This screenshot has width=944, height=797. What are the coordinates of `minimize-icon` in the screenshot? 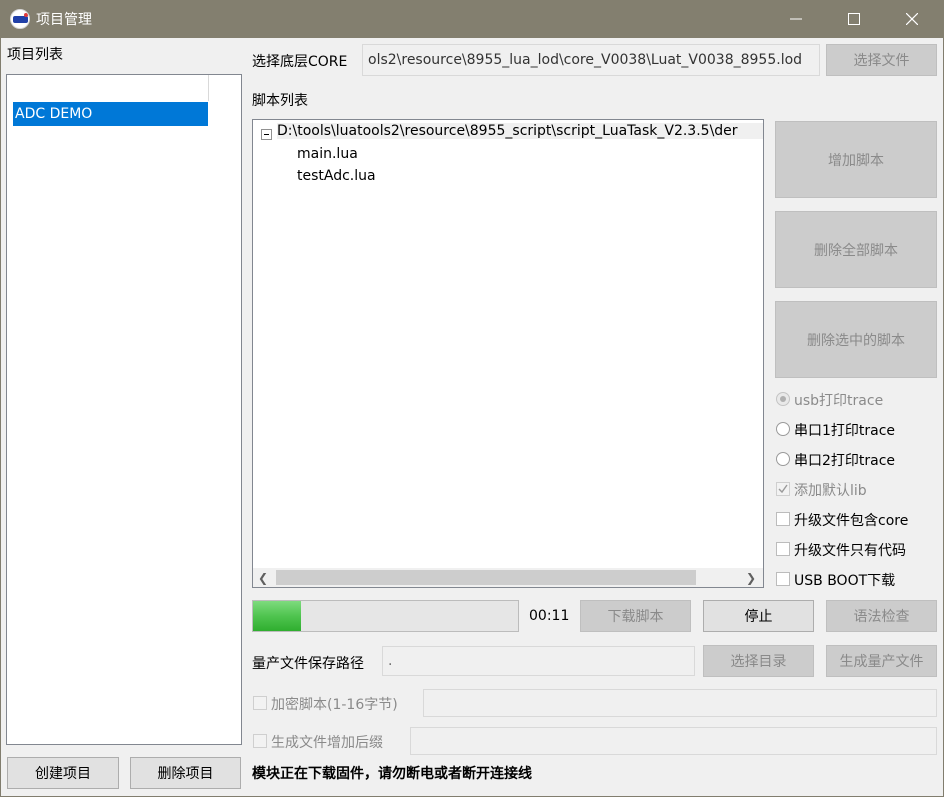 It's located at (796, 19).